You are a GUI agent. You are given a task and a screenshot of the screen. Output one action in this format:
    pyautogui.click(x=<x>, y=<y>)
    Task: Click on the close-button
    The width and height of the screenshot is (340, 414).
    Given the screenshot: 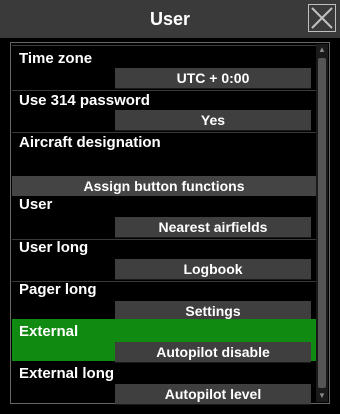 What is the action you would take?
    pyautogui.click(x=322, y=18)
    